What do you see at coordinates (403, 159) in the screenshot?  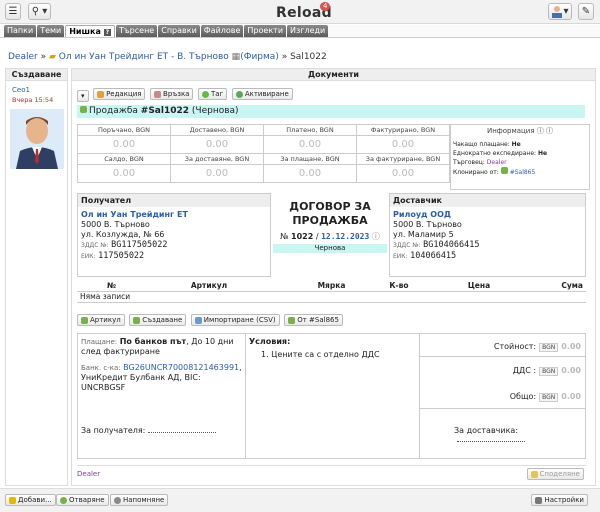 I see `summary-label: За фактуриране, BGN` at bounding box center [403, 159].